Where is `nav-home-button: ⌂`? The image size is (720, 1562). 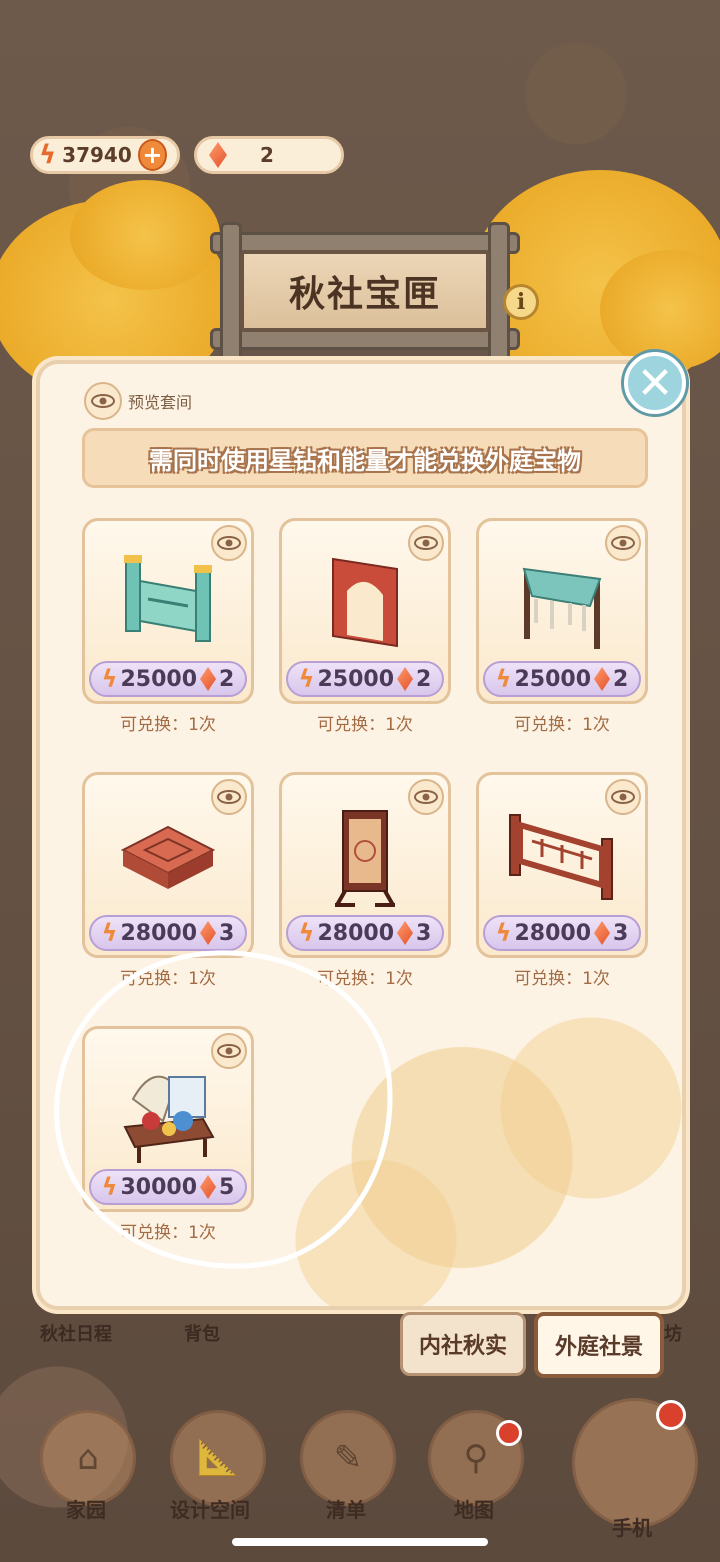
nav-home-button: ⌂ is located at coordinates (88, 1458).